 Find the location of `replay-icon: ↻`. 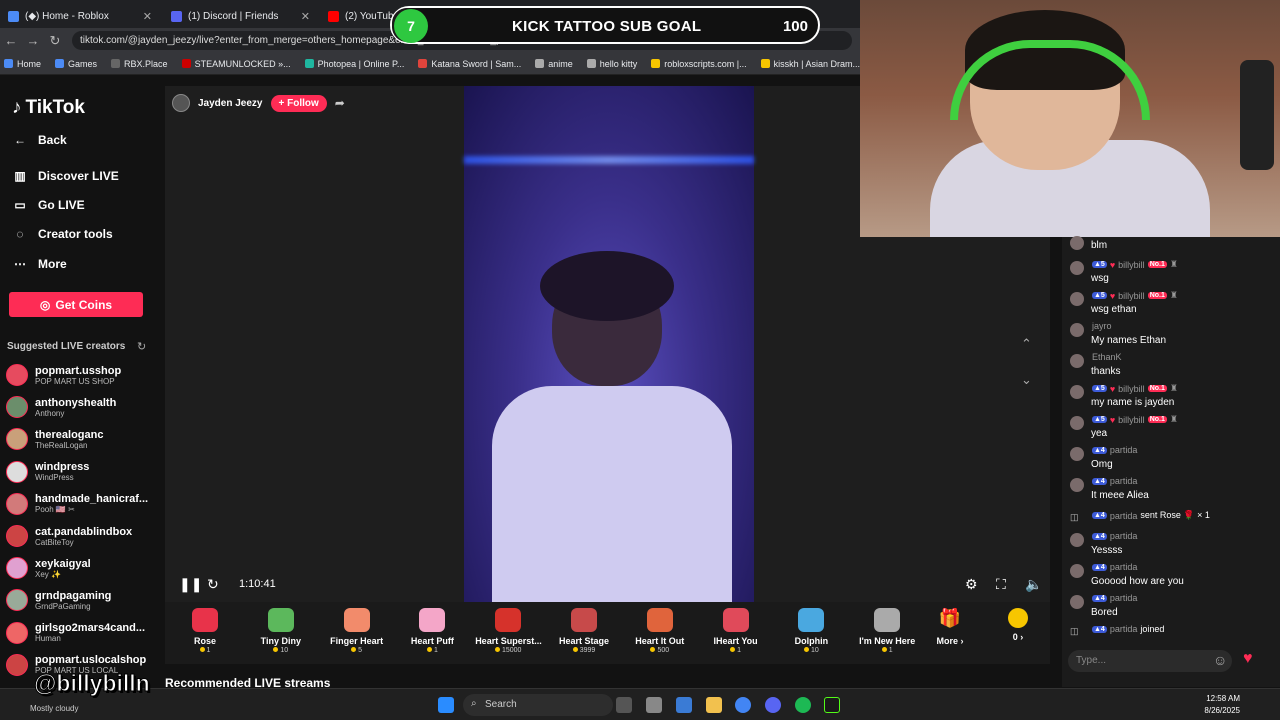

replay-icon: ↻ is located at coordinates (213, 584).